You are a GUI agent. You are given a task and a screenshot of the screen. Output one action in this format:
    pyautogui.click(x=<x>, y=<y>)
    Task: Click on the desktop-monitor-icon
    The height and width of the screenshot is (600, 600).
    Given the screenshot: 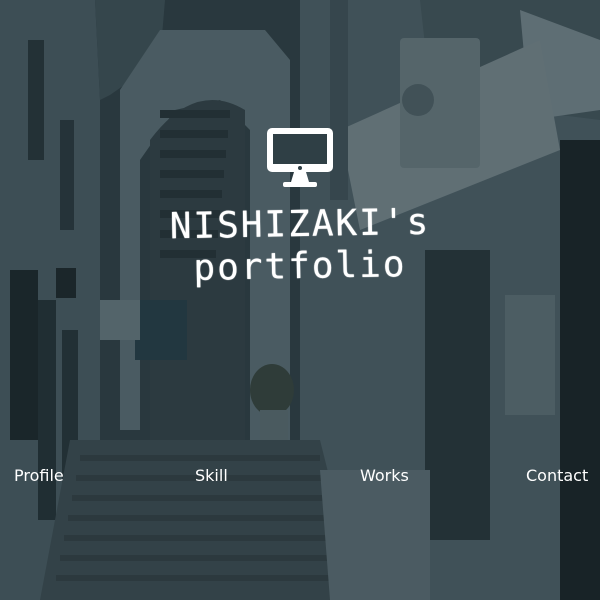 What is the action you would take?
    pyautogui.click(x=300, y=157)
    